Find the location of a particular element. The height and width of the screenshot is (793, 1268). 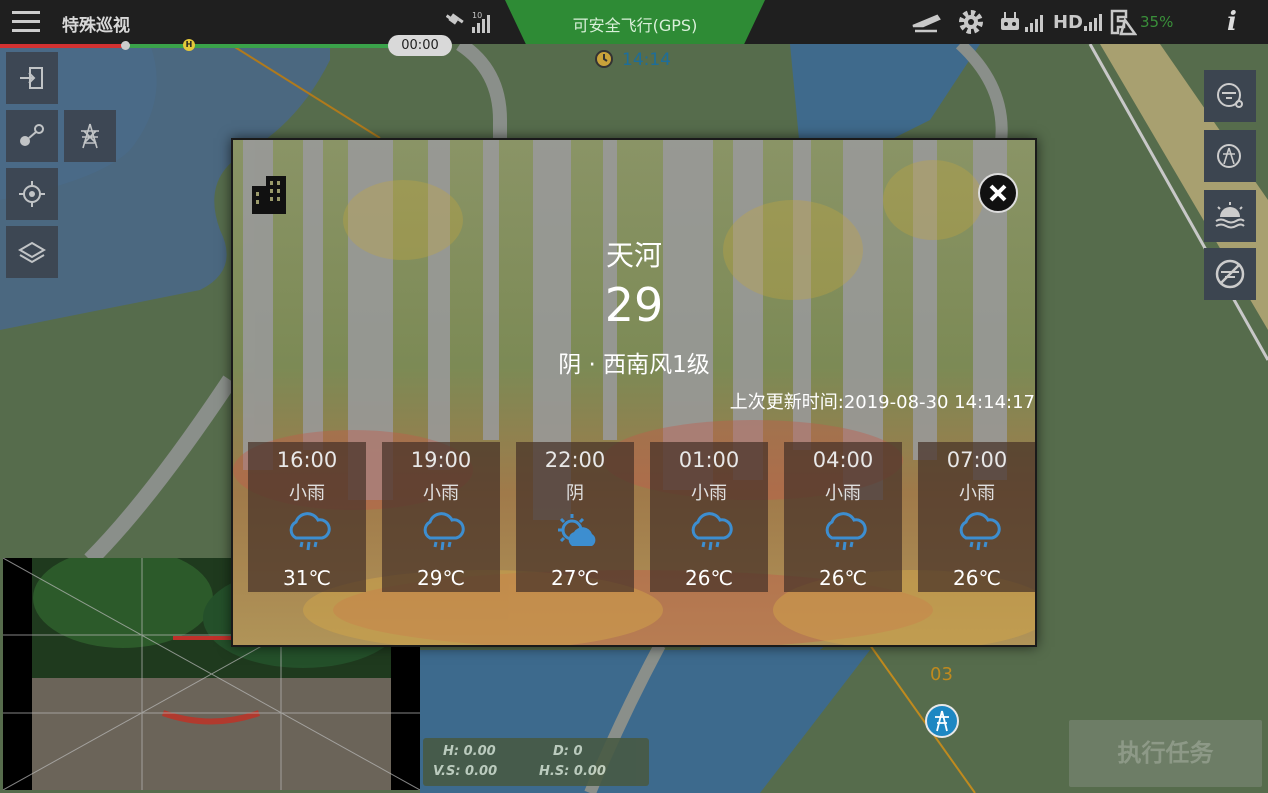

gear-icon is located at coordinates (971, 22).